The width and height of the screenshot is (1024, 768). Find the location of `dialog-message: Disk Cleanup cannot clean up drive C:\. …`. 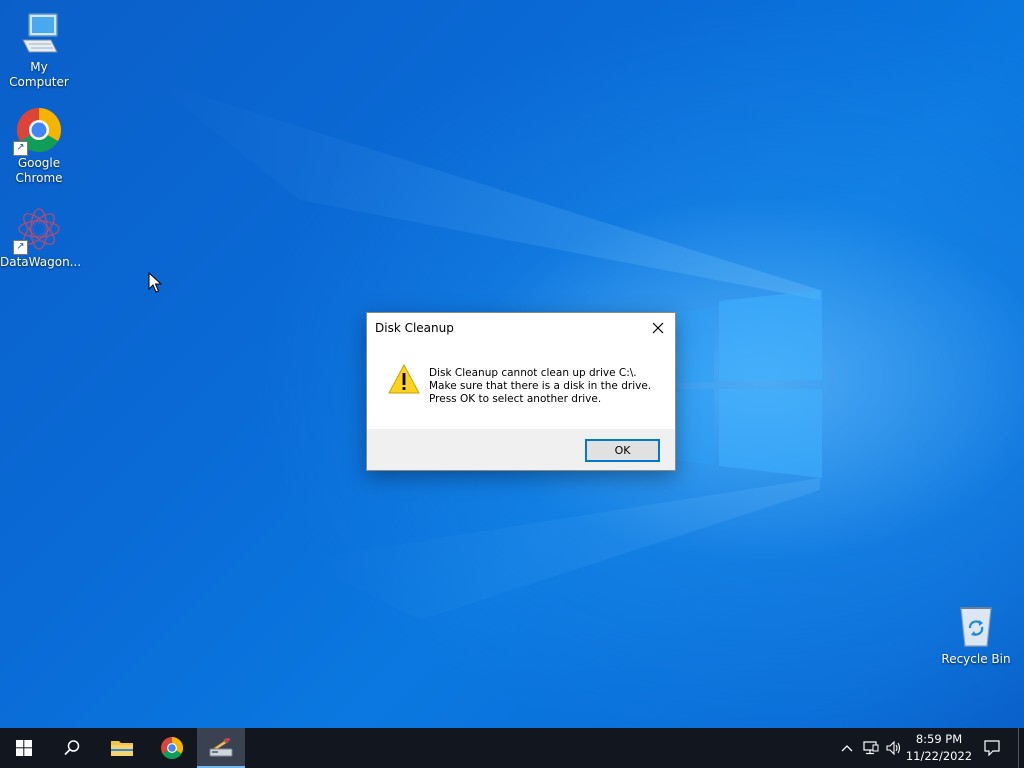

dialog-message: Disk Cleanup cannot clean up drive C:\. … is located at coordinates (540, 386).